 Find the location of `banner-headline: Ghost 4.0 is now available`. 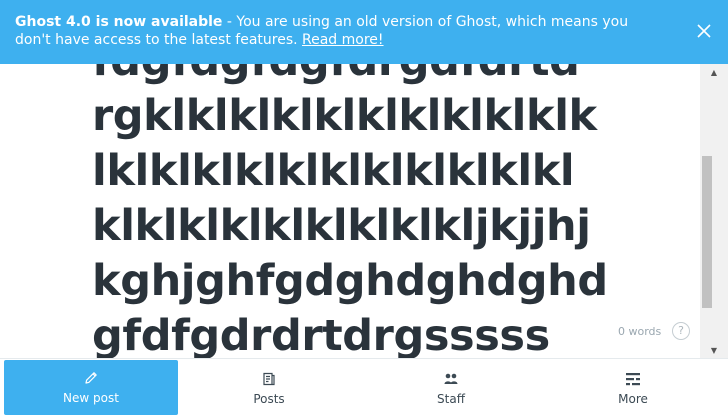

banner-headline: Ghost 4.0 is now available is located at coordinates (119, 22).